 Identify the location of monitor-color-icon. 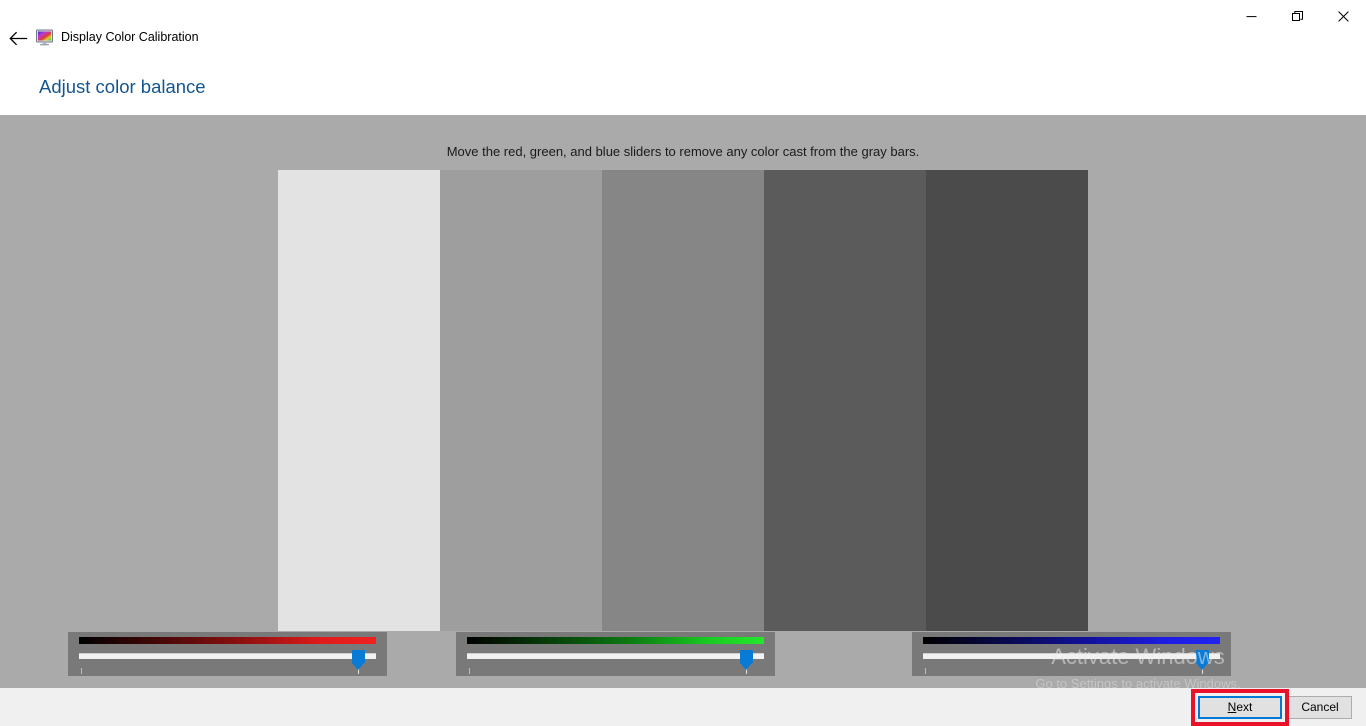
(44, 37).